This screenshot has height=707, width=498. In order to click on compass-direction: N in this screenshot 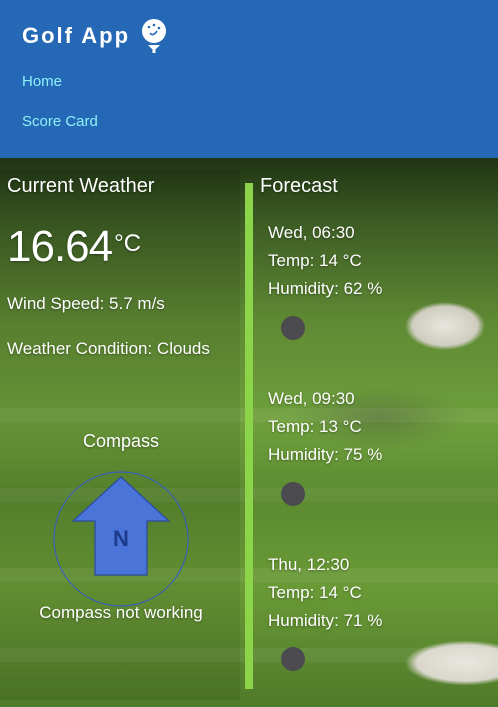, I will do `click(121, 538)`.